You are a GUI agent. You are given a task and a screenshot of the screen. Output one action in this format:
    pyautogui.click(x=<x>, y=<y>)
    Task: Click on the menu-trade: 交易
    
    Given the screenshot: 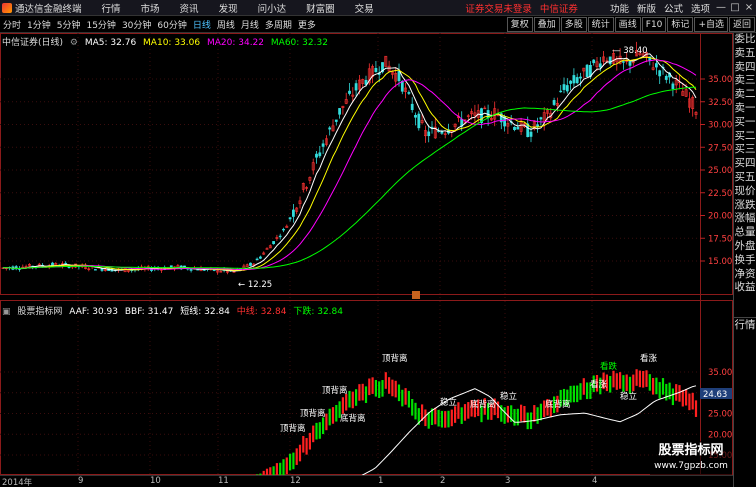 What is the action you would take?
    pyautogui.click(x=364, y=8)
    